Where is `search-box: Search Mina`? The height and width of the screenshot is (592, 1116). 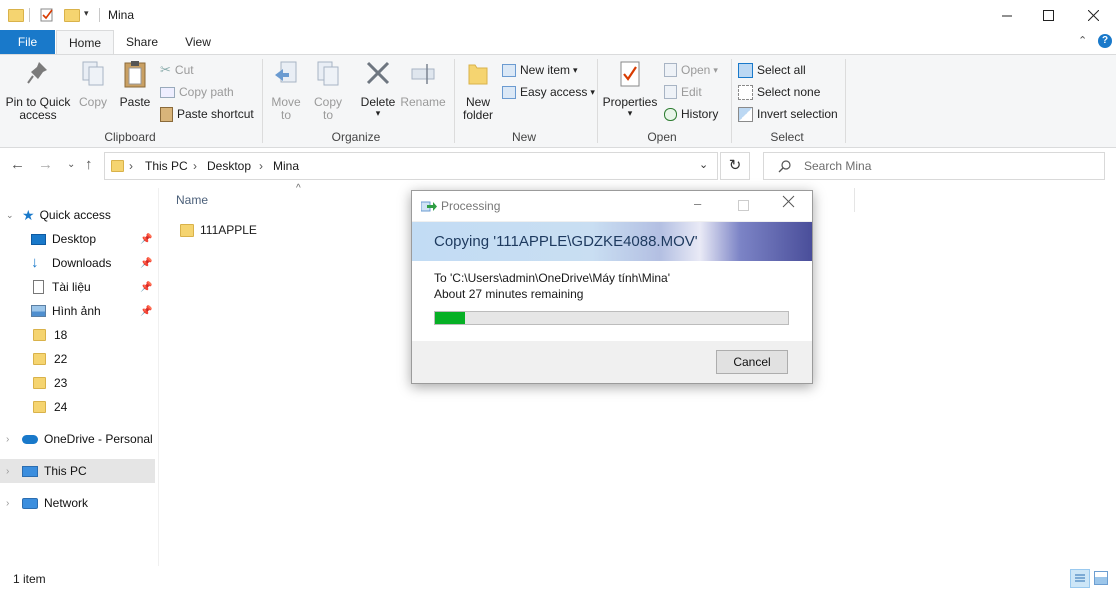 search-box: Search Mina is located at coordinates (934, 166).